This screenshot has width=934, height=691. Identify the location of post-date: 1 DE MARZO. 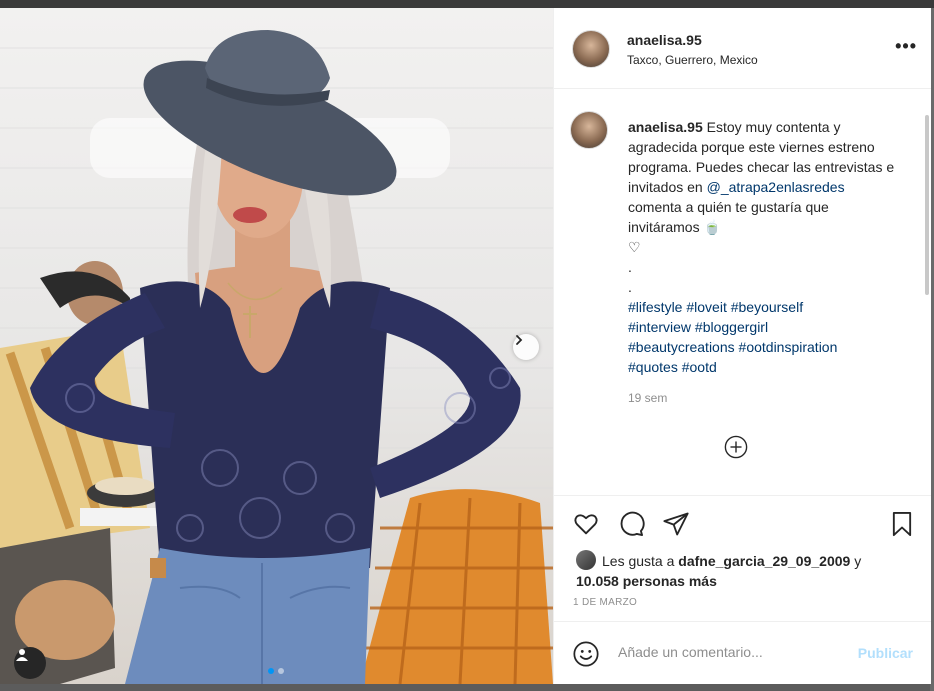
(605, 602).